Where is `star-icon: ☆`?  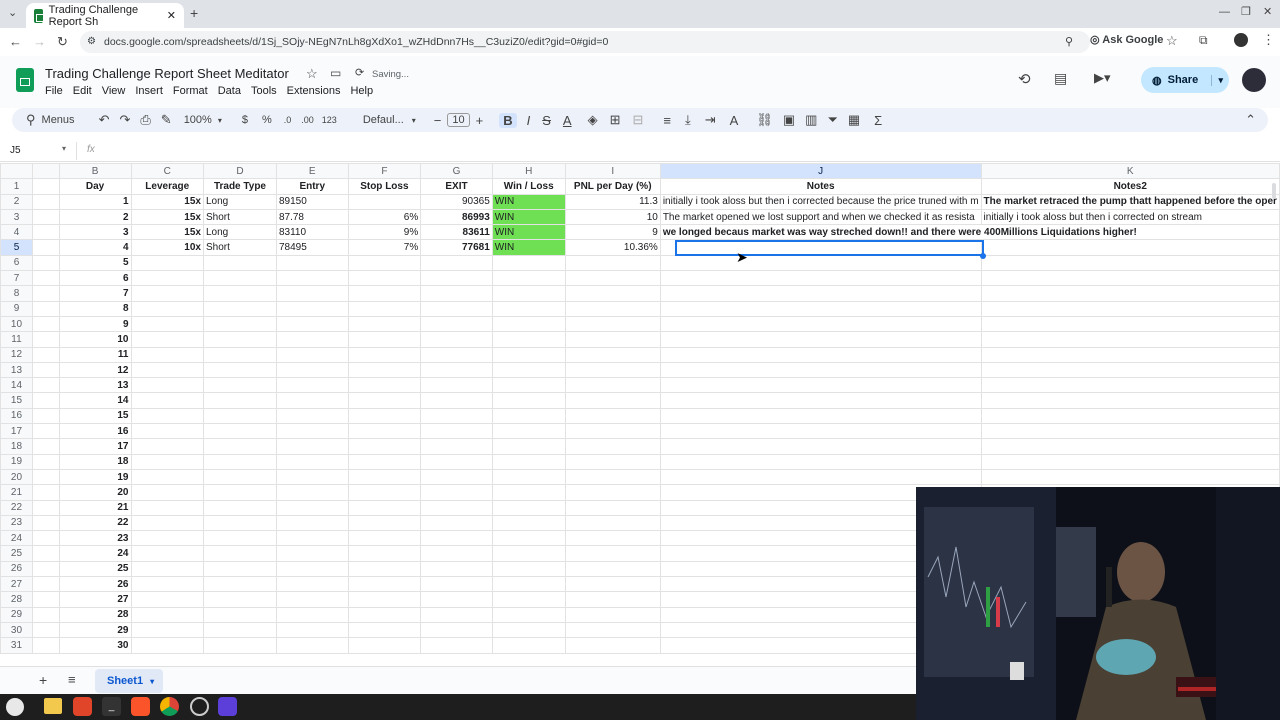
star-icon: ☆ is located at coordinates (312, 74).